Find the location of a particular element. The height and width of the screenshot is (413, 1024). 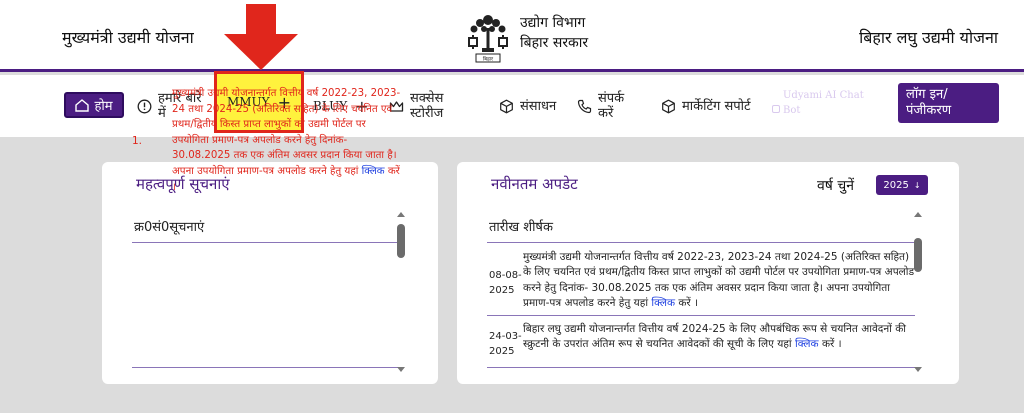

info-icon is located at coordinates (144, 106).